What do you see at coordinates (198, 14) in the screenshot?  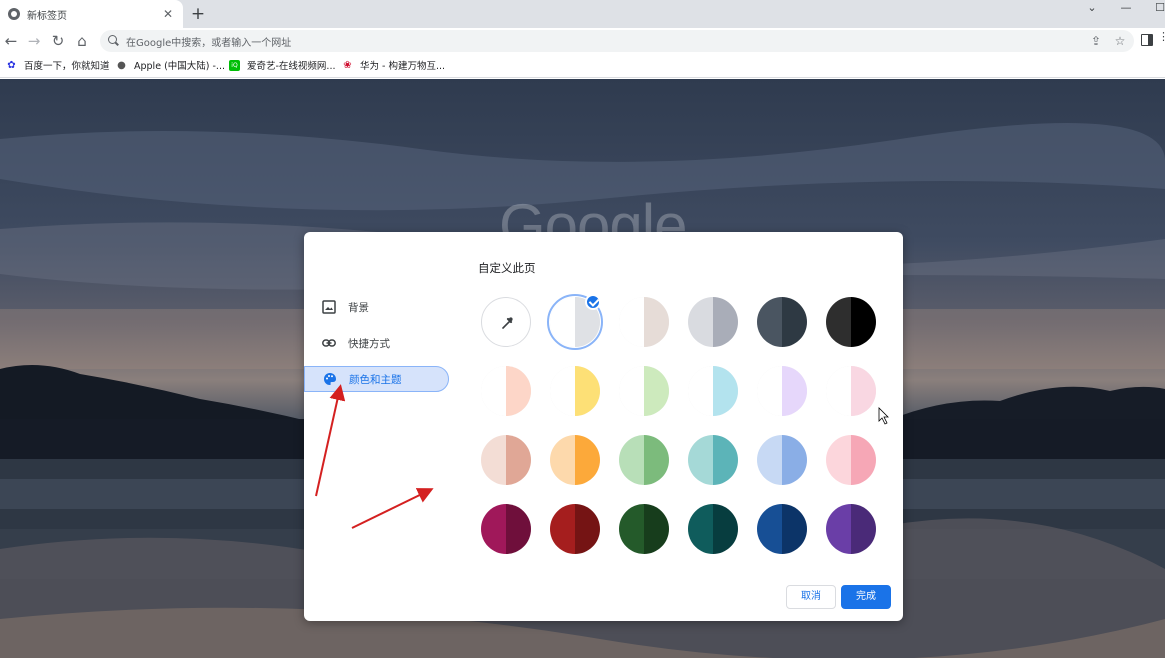 I see `new-tab-button: +` at bounding box center [198, 14].